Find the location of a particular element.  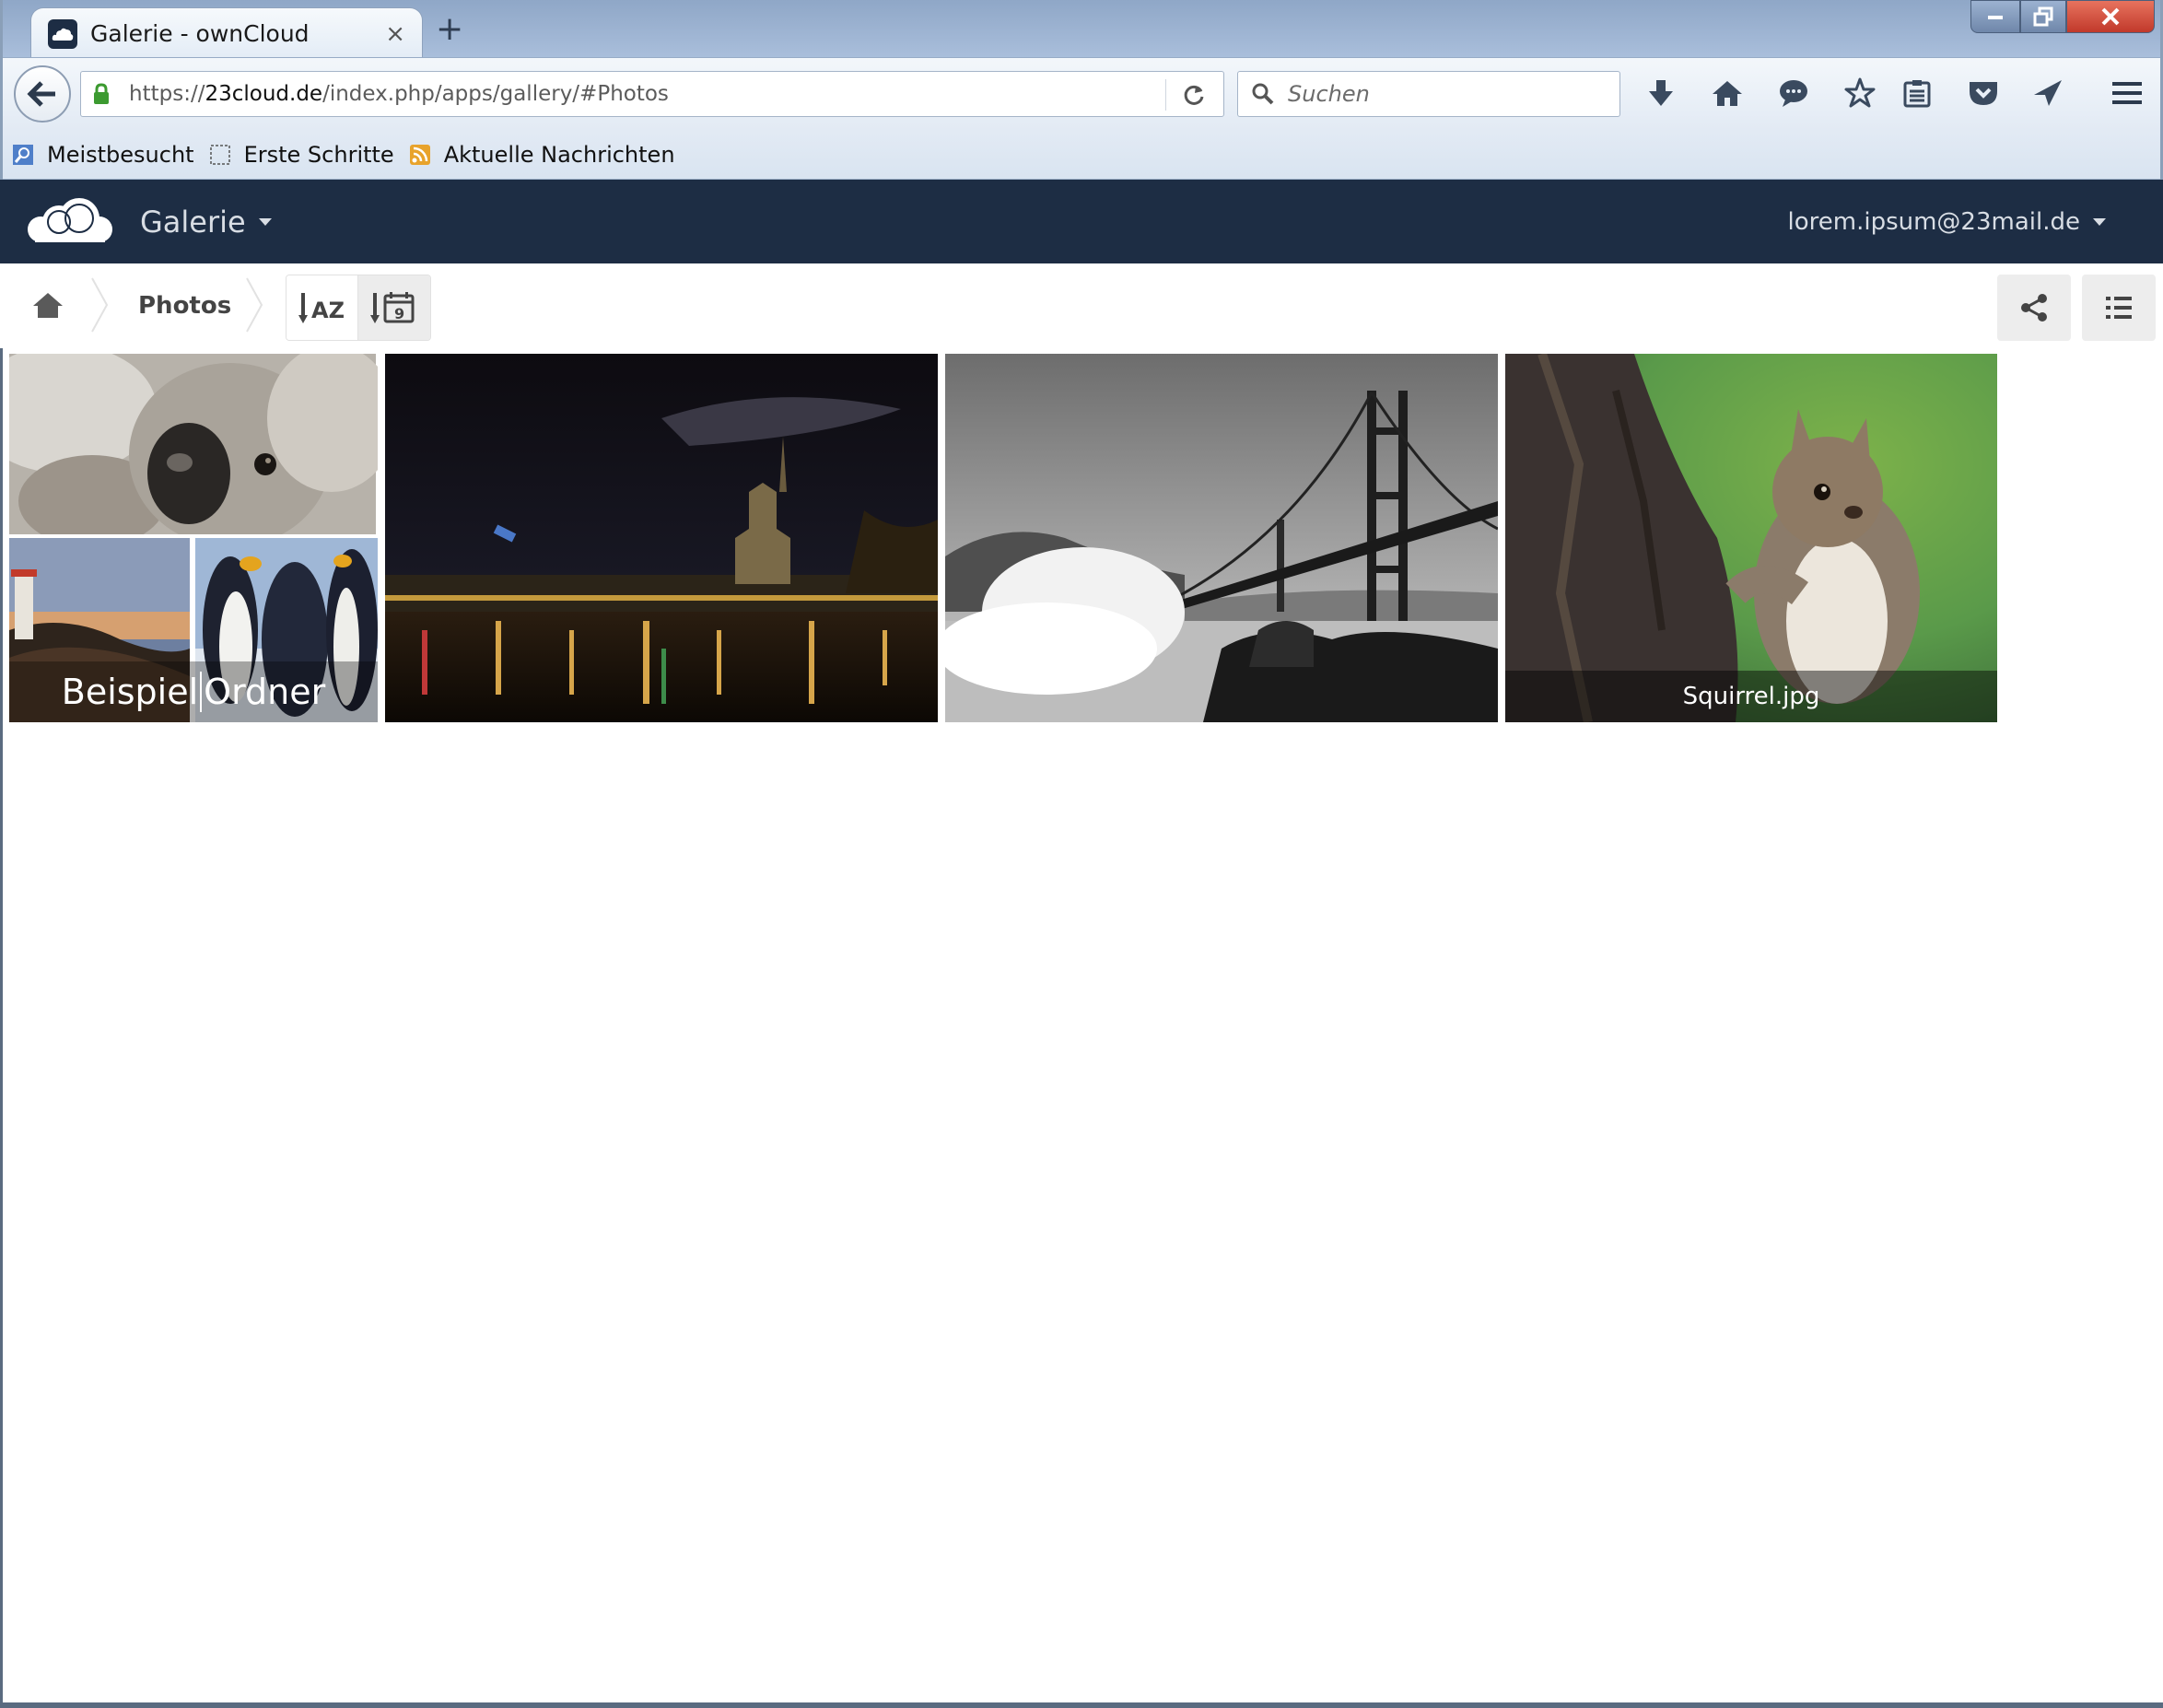

photo-tile: Squirrel.jpg is located at coordinates (1751, 538).